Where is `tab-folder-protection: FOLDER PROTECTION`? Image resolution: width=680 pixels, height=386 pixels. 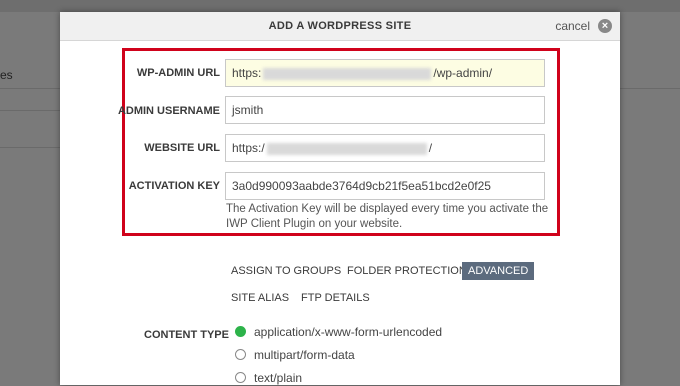 tab-folder-protection: FOLDER PROTECTION is located at coordinates (407, 271).